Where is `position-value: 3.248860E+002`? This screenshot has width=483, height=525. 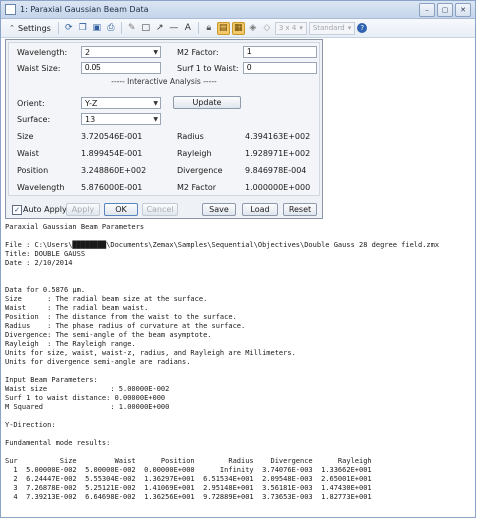
position-value: 3.248860E+002 is located at coordinates (114, 170).